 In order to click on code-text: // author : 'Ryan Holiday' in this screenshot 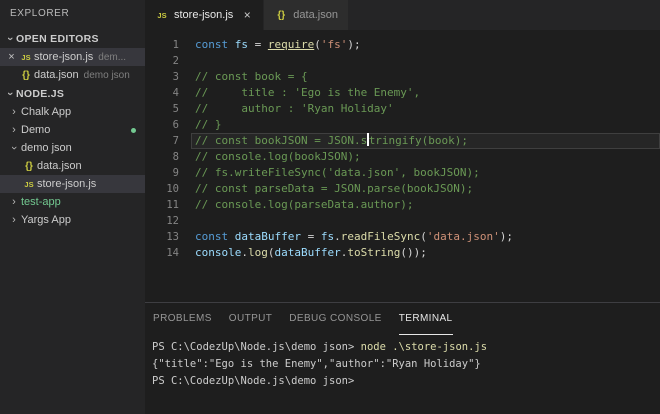, I will do `click(425, 109)`.